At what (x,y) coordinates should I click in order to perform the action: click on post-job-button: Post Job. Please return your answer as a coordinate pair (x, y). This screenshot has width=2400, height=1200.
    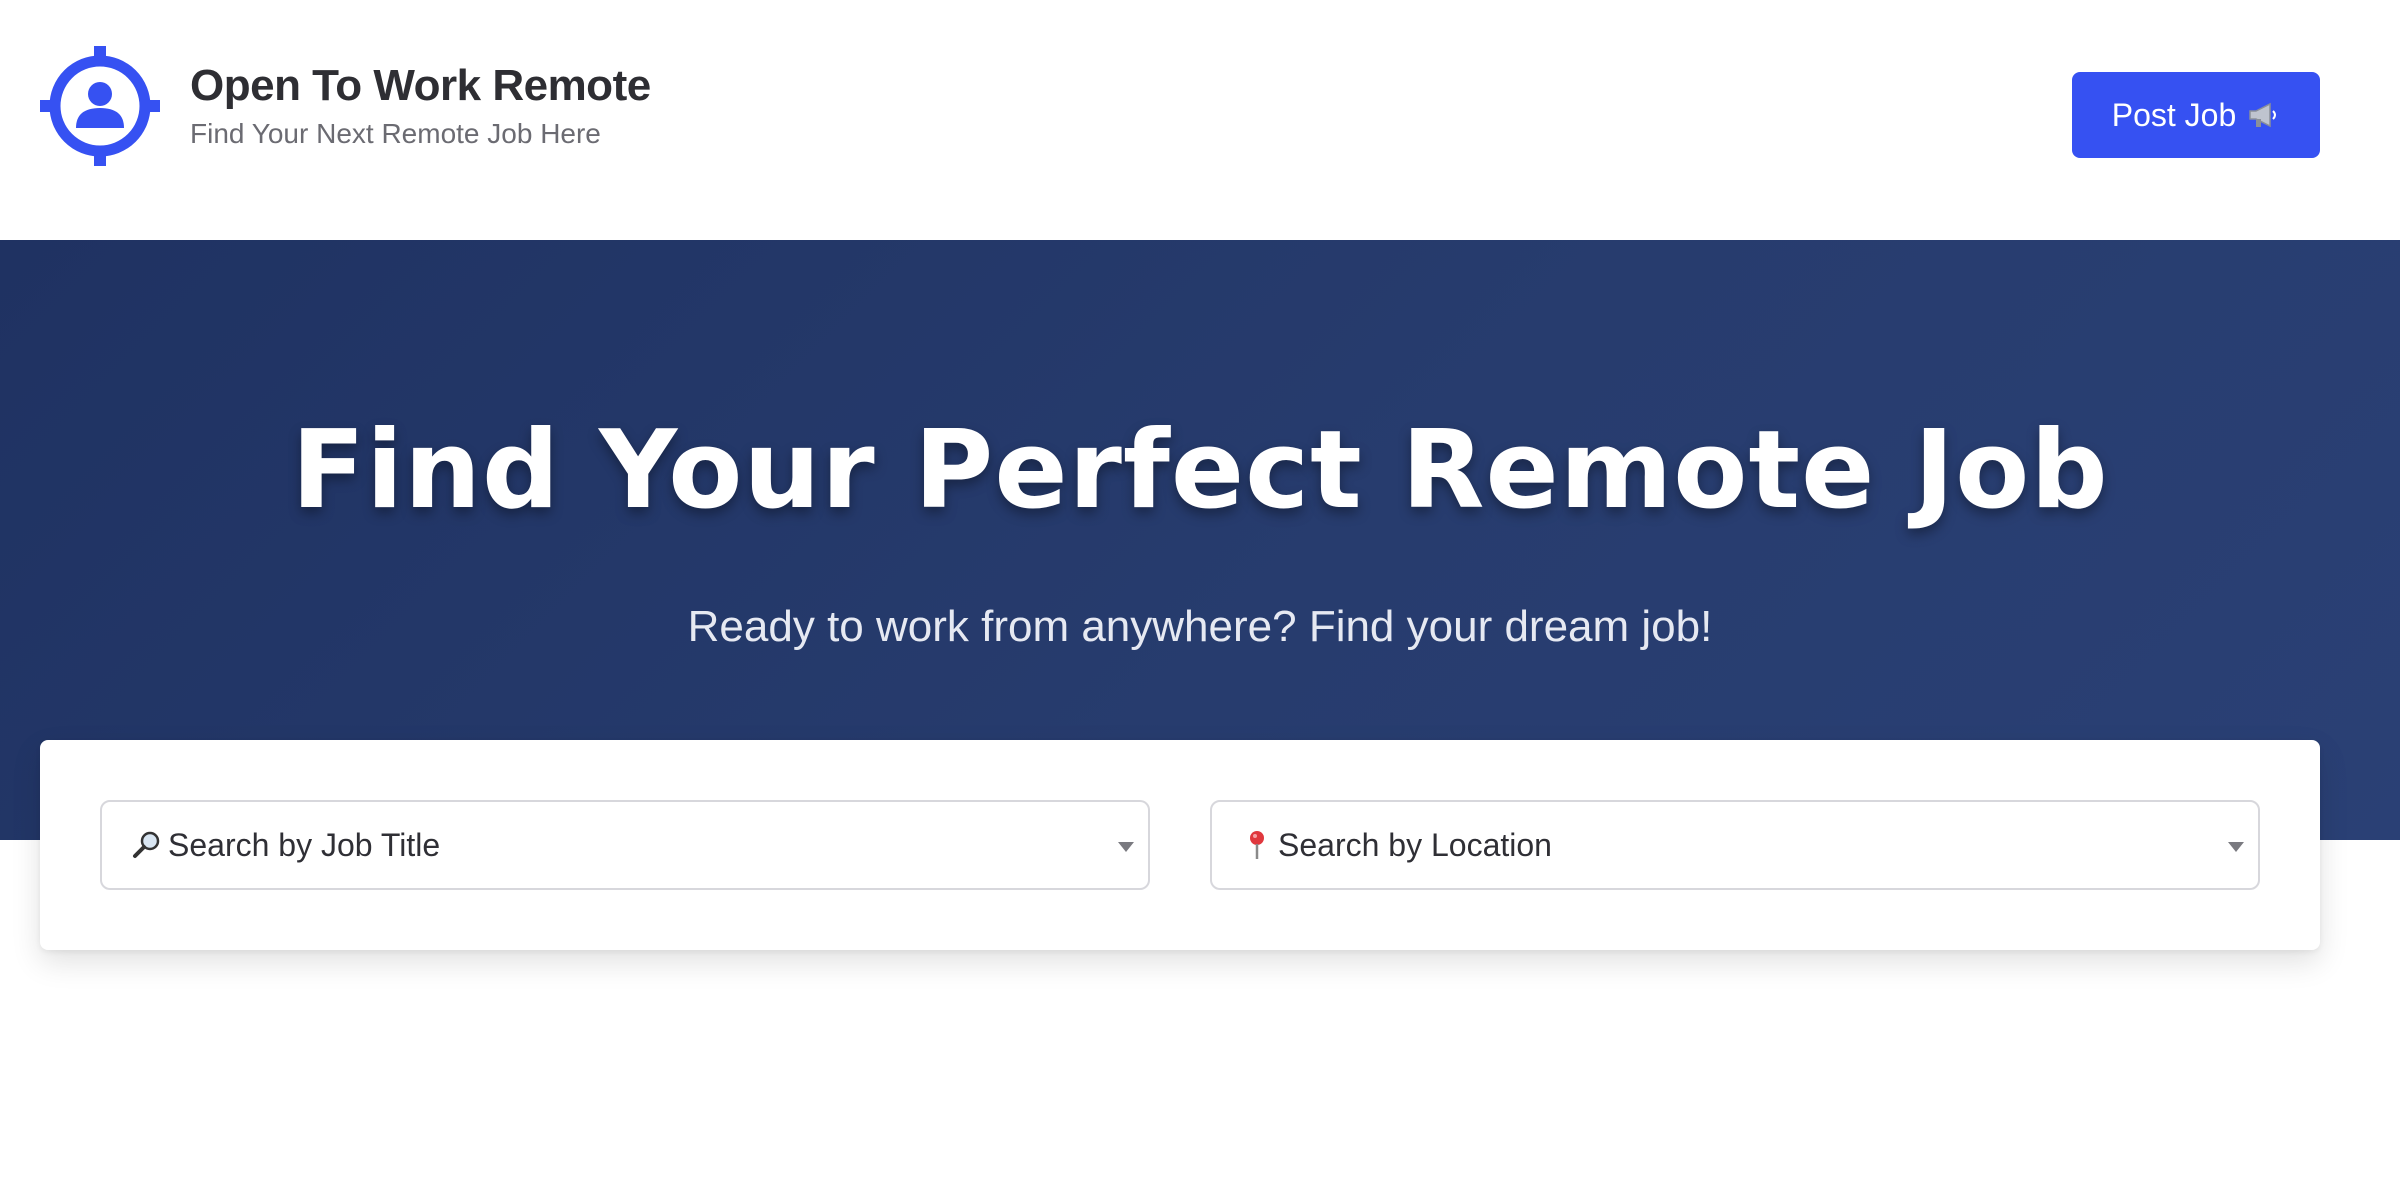
    Looking at the image, I should click on (2196, 115).